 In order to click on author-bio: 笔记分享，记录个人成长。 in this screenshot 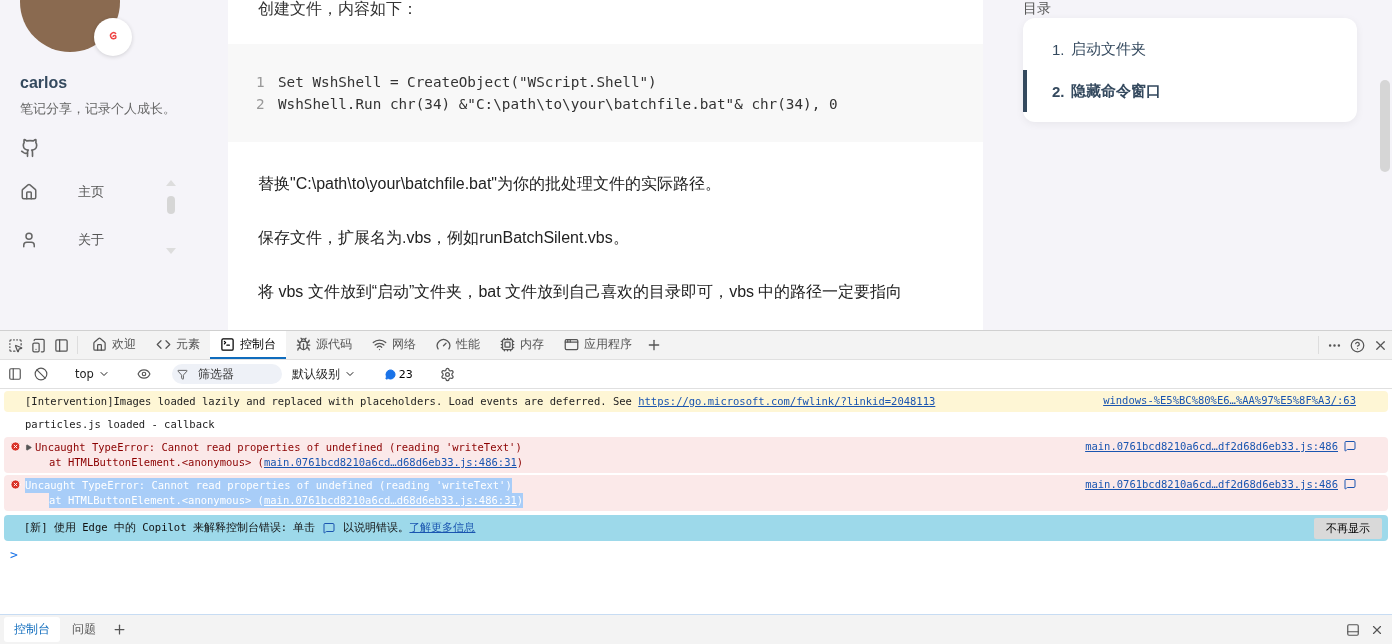, I will do `click(98, 109)`.